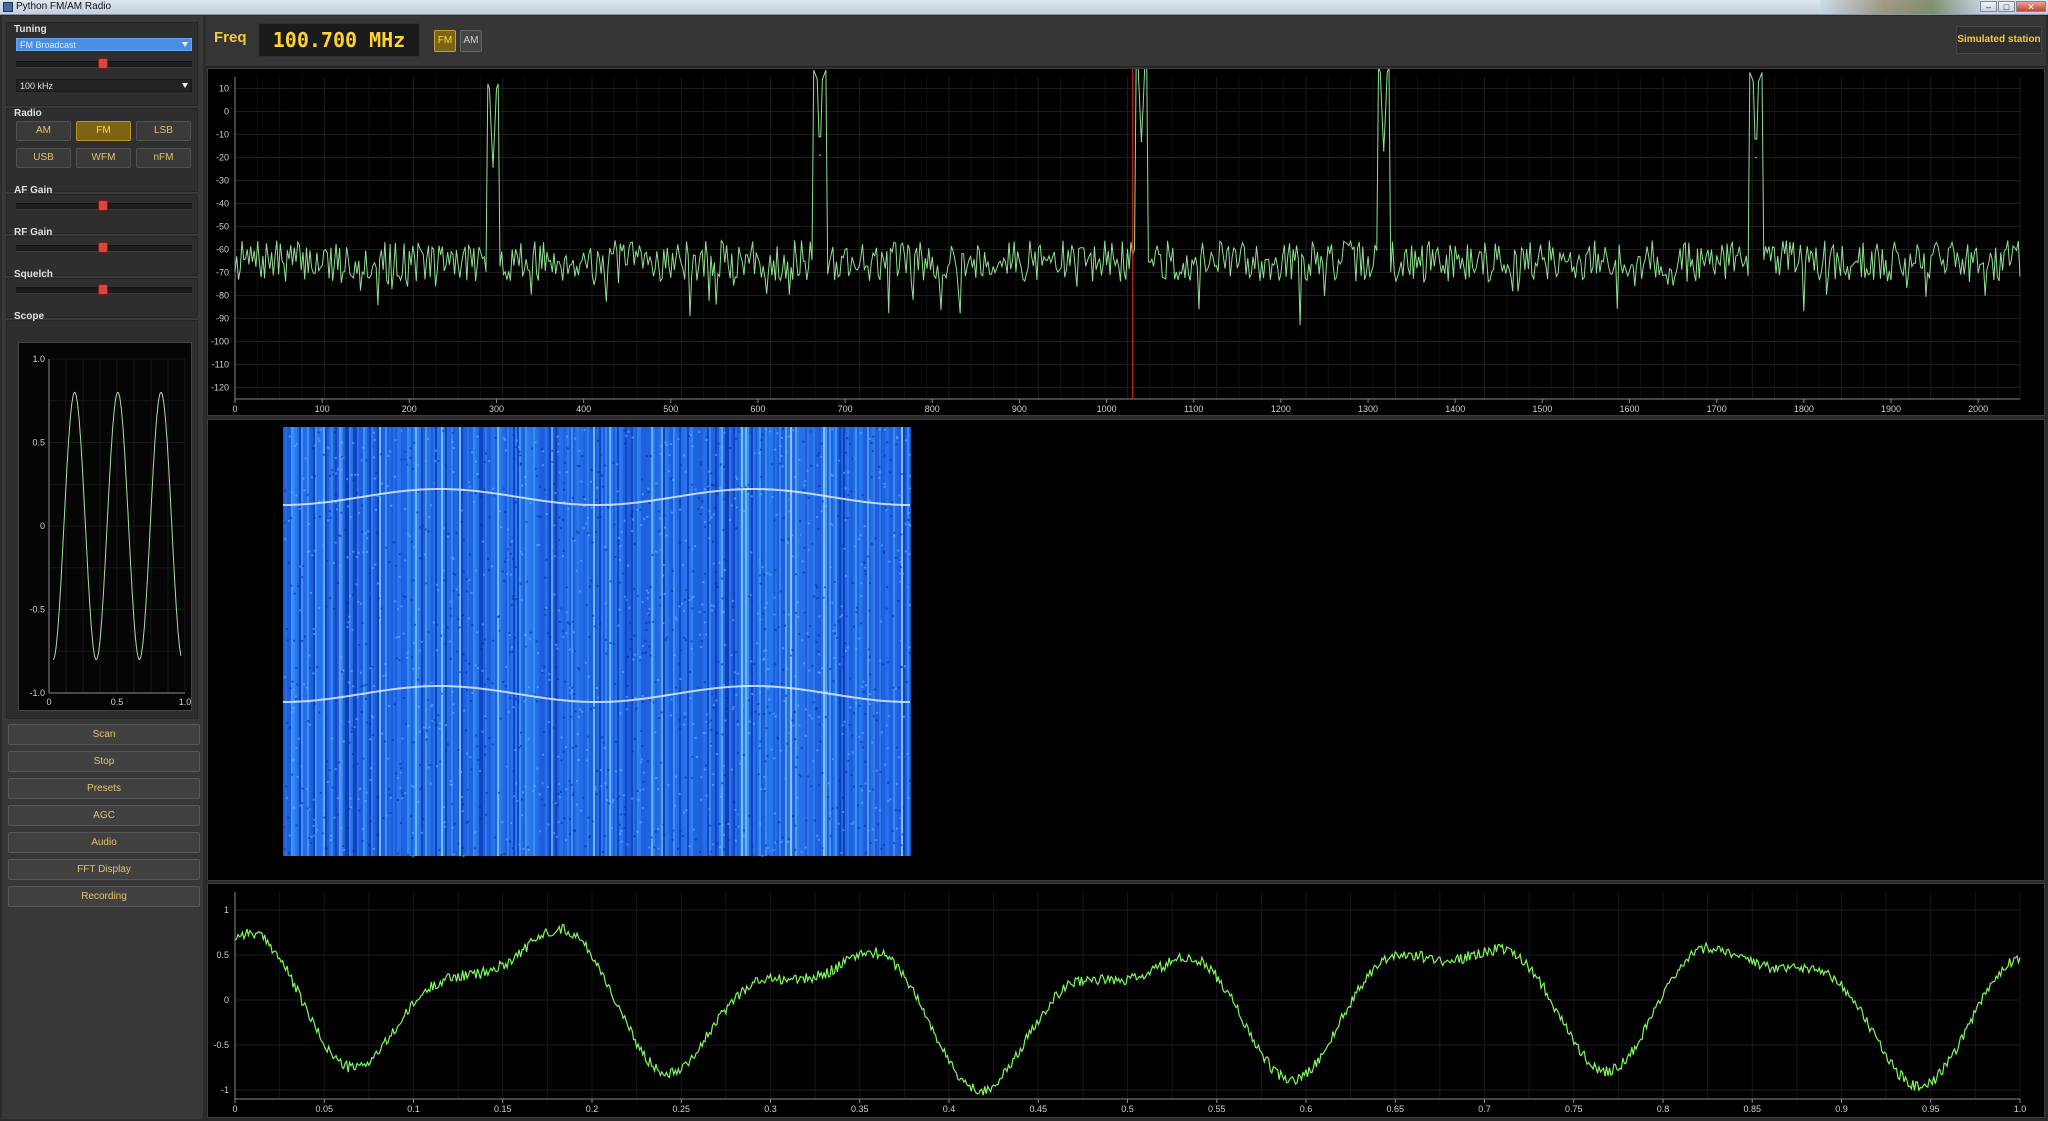 The width and height of the screenshot is (2048, 1121). What do you see at coordinates (471, 41) in the screenshot?
I see `toolbar-am-button: AM` at bounding box center [471, 41].